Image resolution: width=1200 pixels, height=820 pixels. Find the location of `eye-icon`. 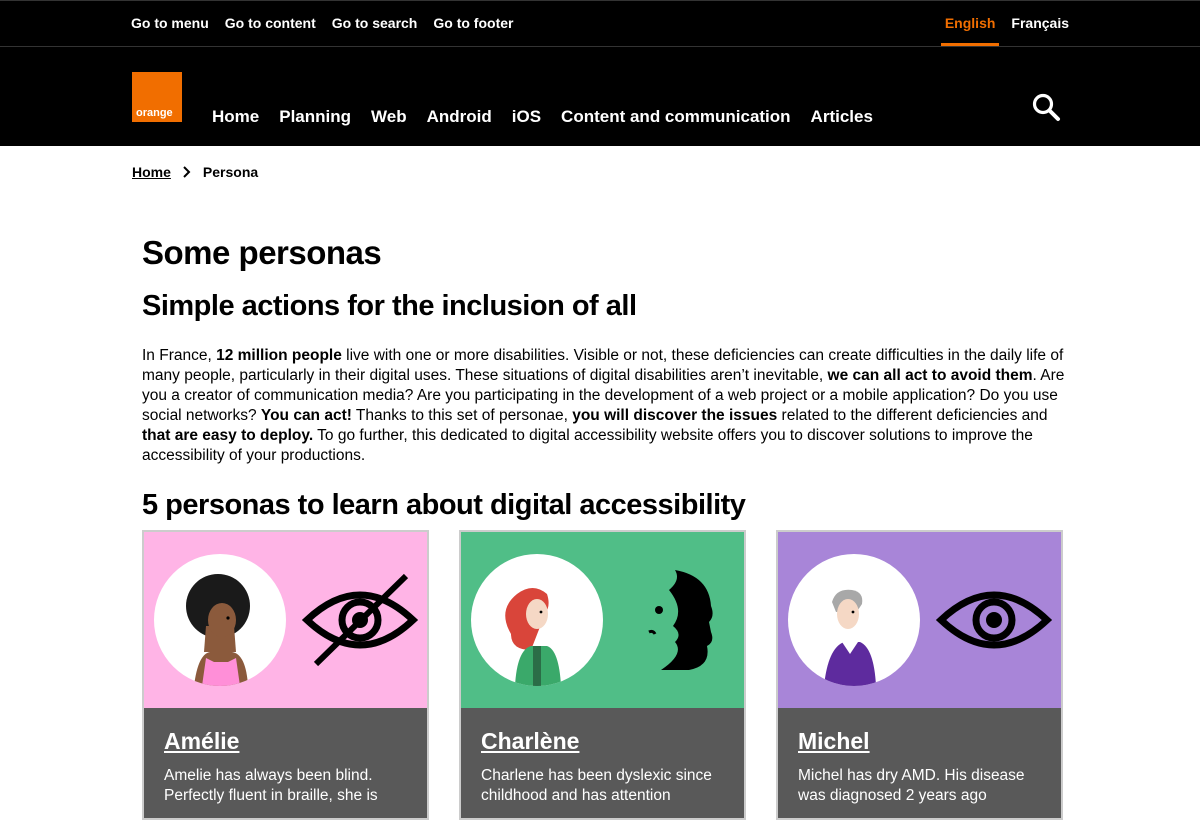

eye-icon is located at coordinates (994, 620).